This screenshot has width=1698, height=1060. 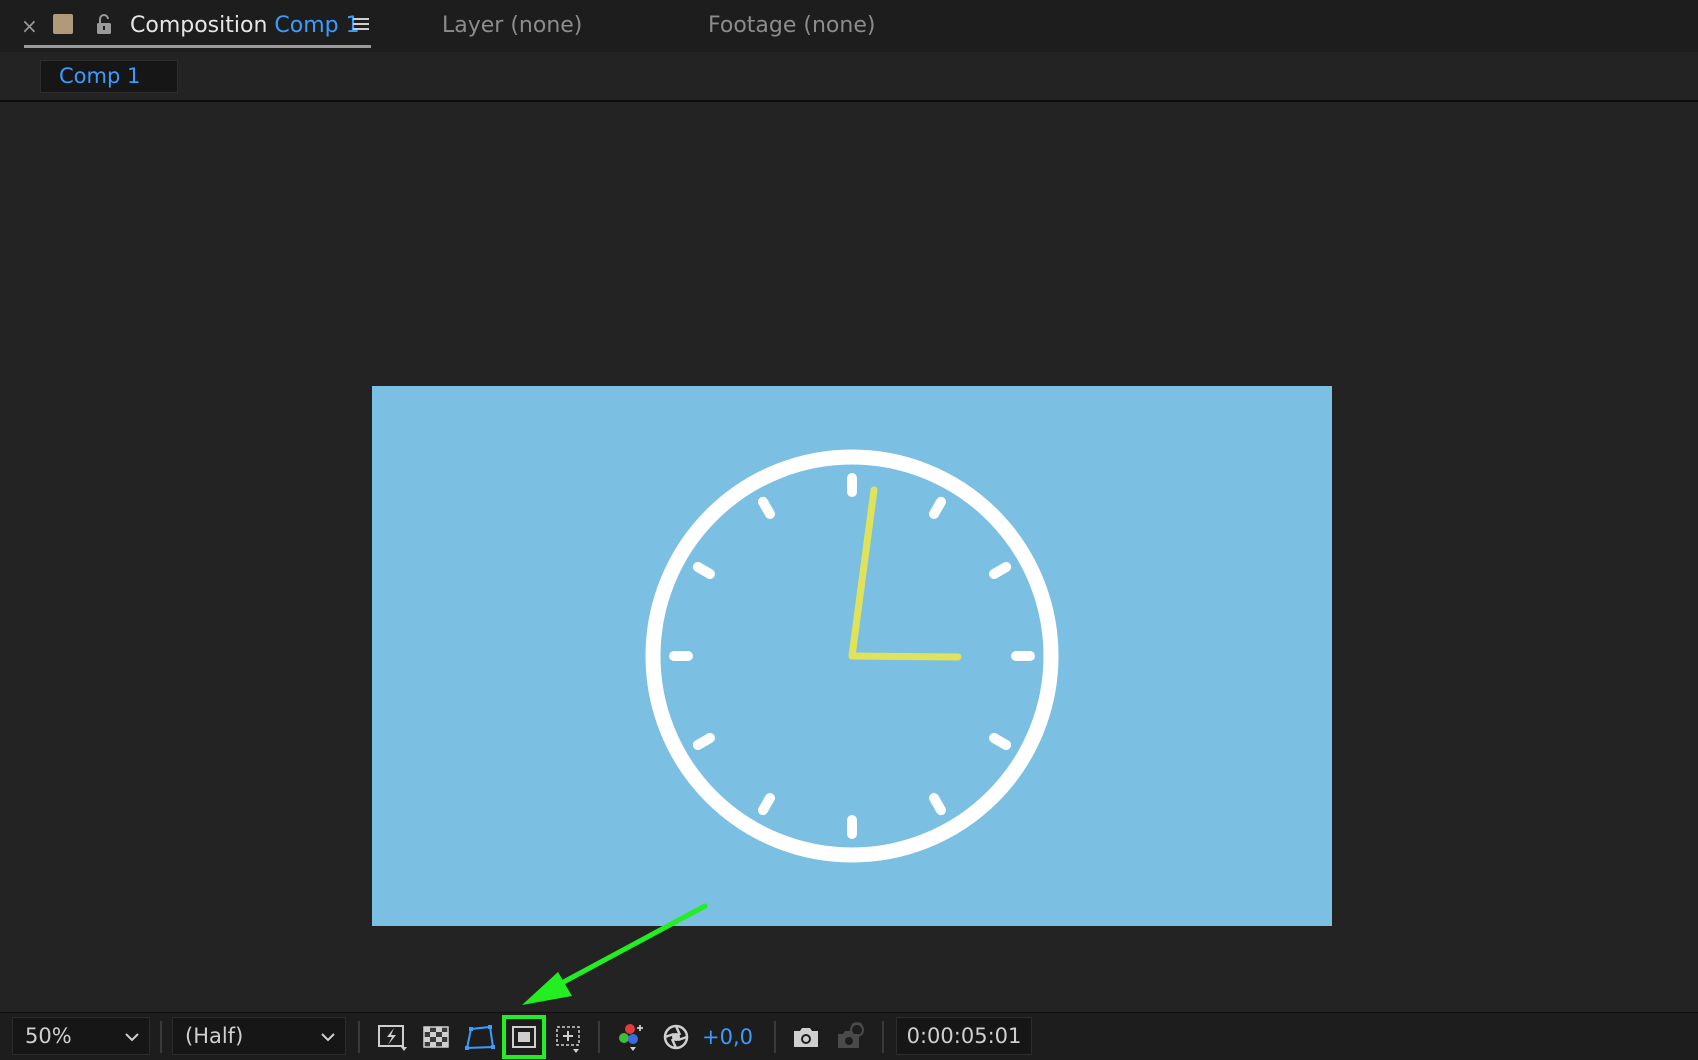 What do you see at coordinates (214, 1036) in the screenshot?
I see `resolution-value: (Half)` at bounding box center [214, 1036].